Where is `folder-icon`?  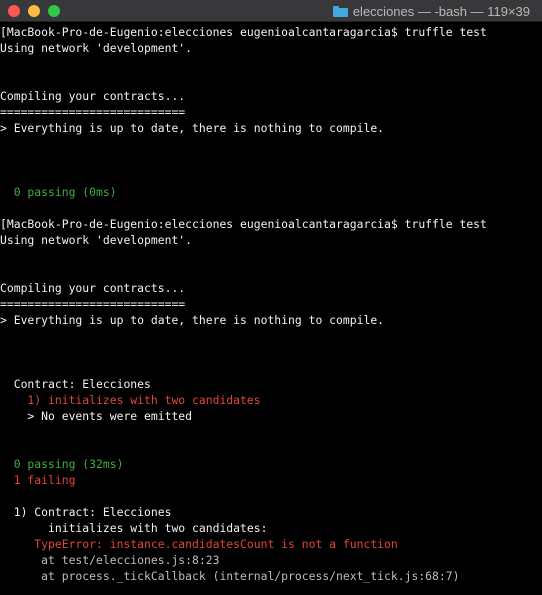
folder-icon is located at coordinates (340, 11).